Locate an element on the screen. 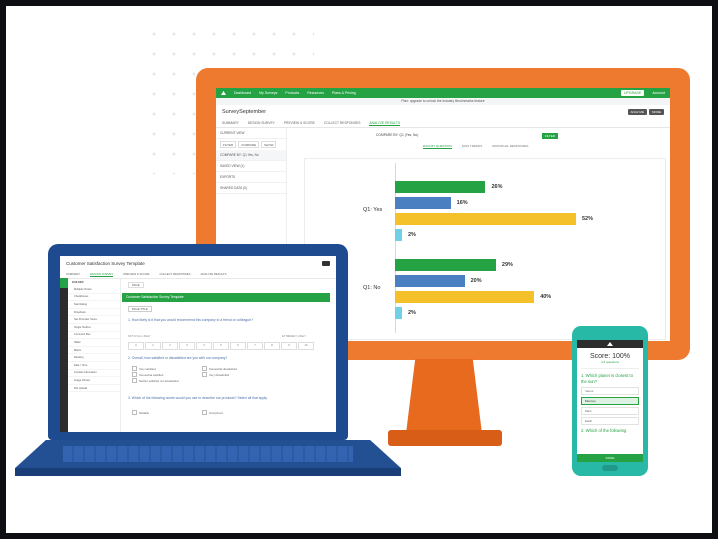 The height and width of the screenshot is (539, 718). account-menu: Account is located at coordinates (658, 93).